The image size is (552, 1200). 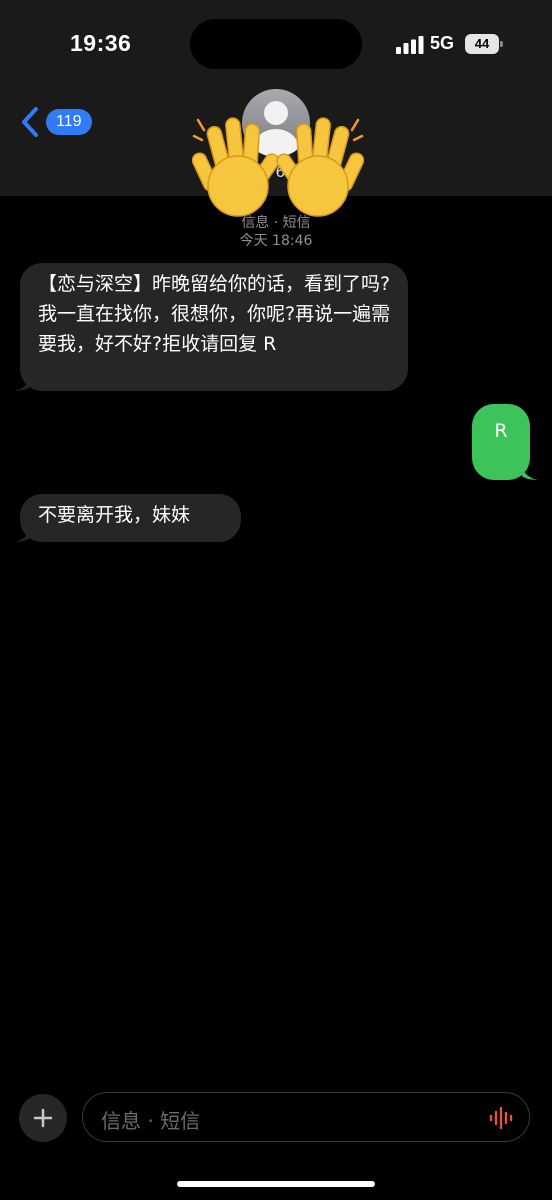 What do you see at coordinates (276, 1184) in the screenshot?
I see `home-indicator` at bounding box center [276, 1184].